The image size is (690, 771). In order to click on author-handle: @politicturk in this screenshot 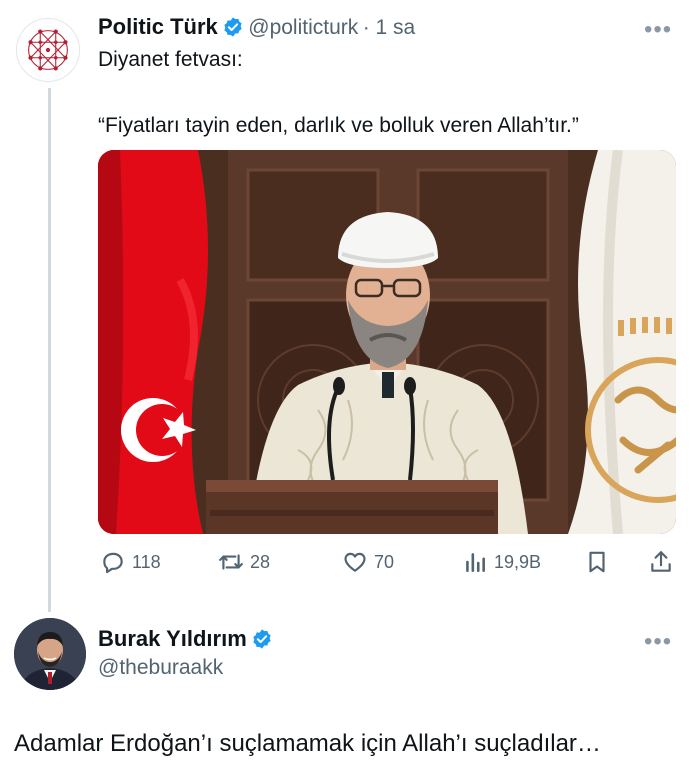, I will do `click(303, 27)`.